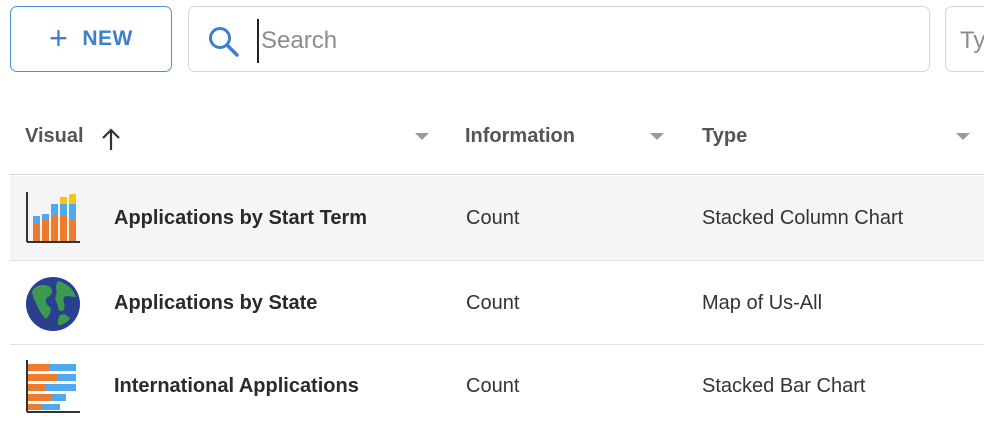 The width and height of the screenshot is (984, 428). I want to click on globe-icon, so click(53, 304).